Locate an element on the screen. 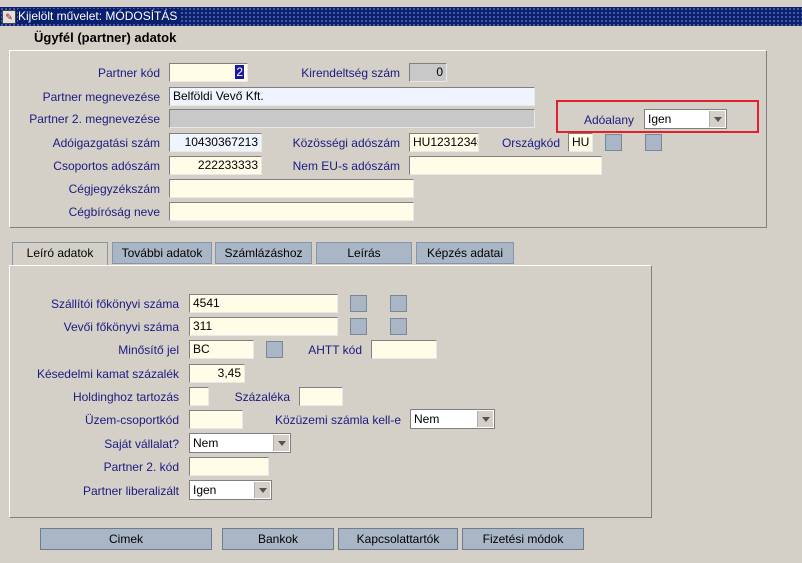 The width and height of the screenshot is (802, 563). partner2-field is located at coordinates (229, 466).